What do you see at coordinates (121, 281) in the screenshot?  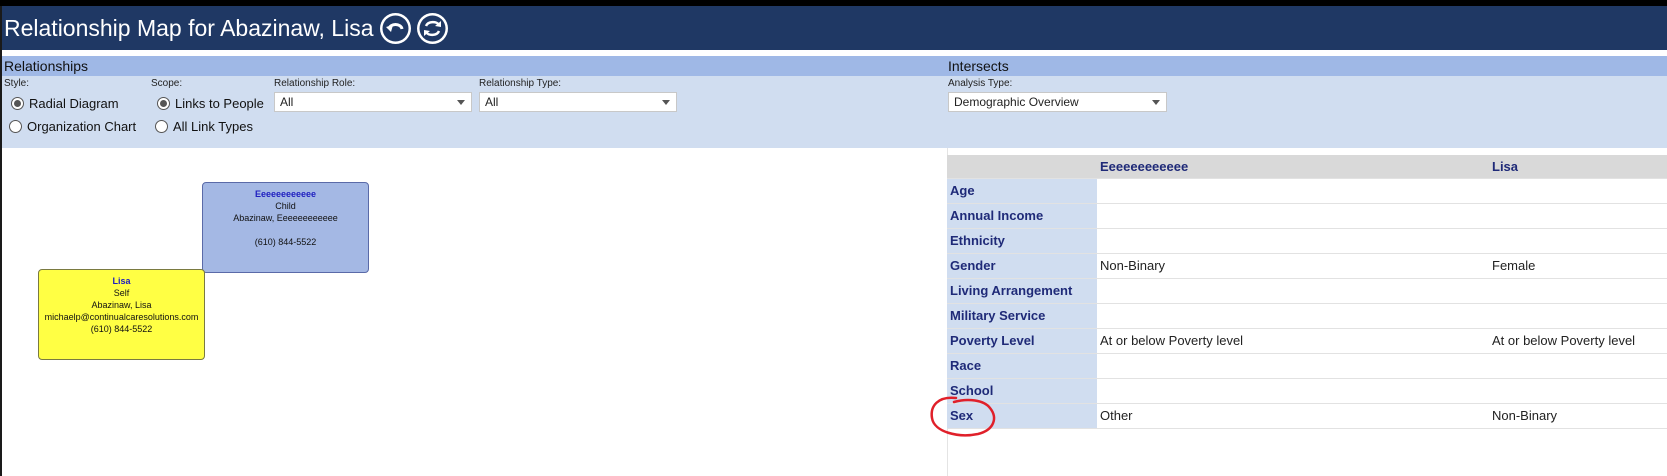 I see `node-name: Lisa` at bounding box center [121, 281].